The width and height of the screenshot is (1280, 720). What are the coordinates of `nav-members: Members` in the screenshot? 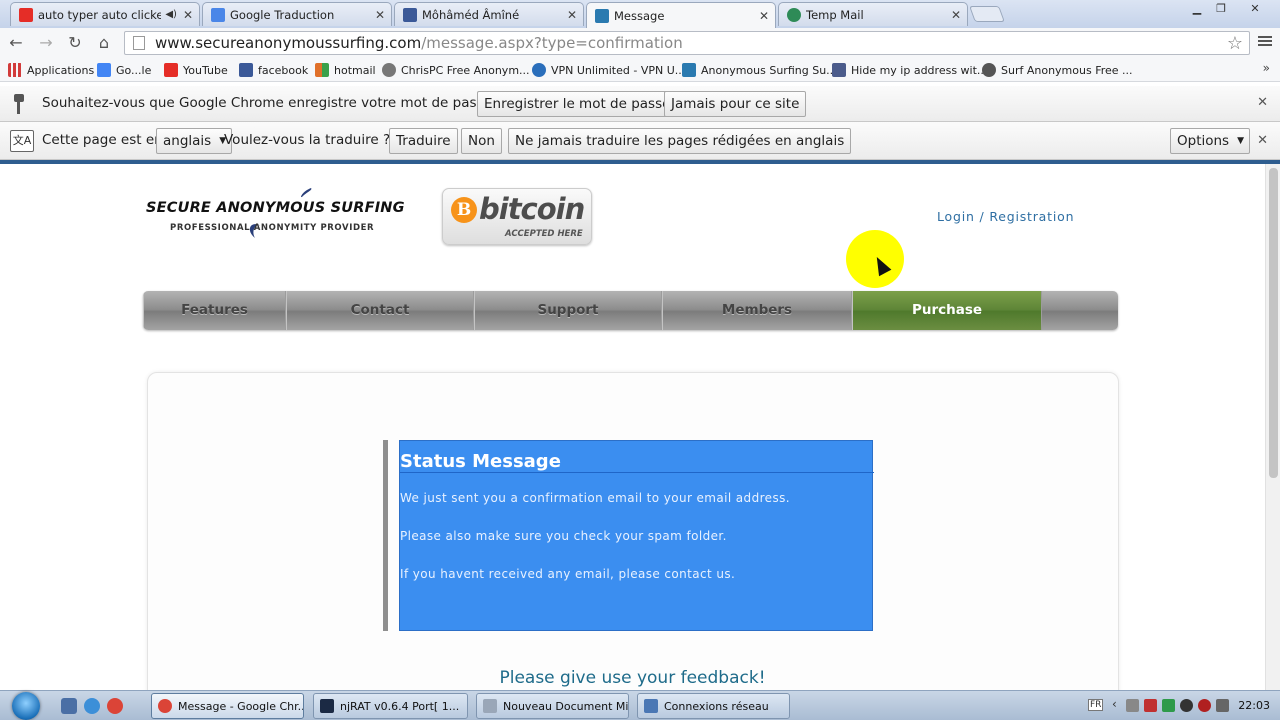 It's located at (757, 310).